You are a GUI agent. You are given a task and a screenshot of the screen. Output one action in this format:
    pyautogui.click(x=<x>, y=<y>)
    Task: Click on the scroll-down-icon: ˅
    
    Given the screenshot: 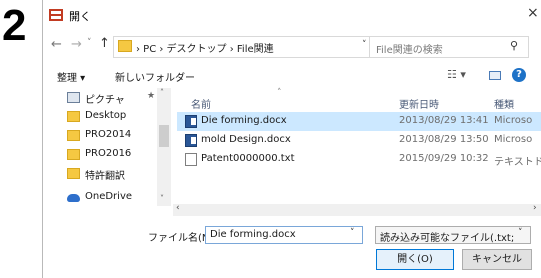 What is the action you would take?
    pyautogui.click(x=162, y=198)
    